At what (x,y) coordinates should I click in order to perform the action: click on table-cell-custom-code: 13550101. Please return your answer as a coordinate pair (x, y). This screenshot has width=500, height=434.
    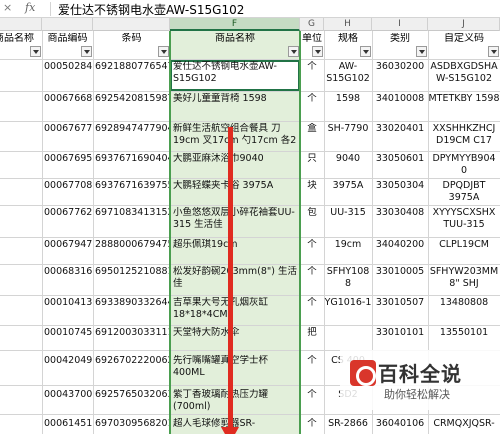
    Looking at the image, I should click on (464, 333).